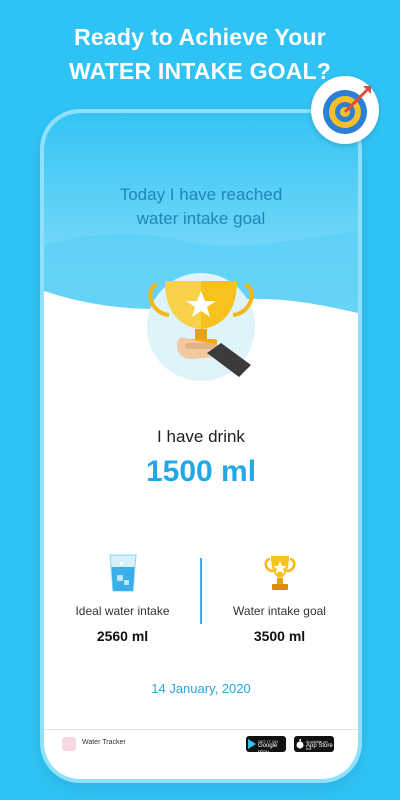 The height and width of the screenshot is (800, 400). Describe the element at coordinates (319, 746) in the screenshot. I see `app-store-text: App Store` at that location.